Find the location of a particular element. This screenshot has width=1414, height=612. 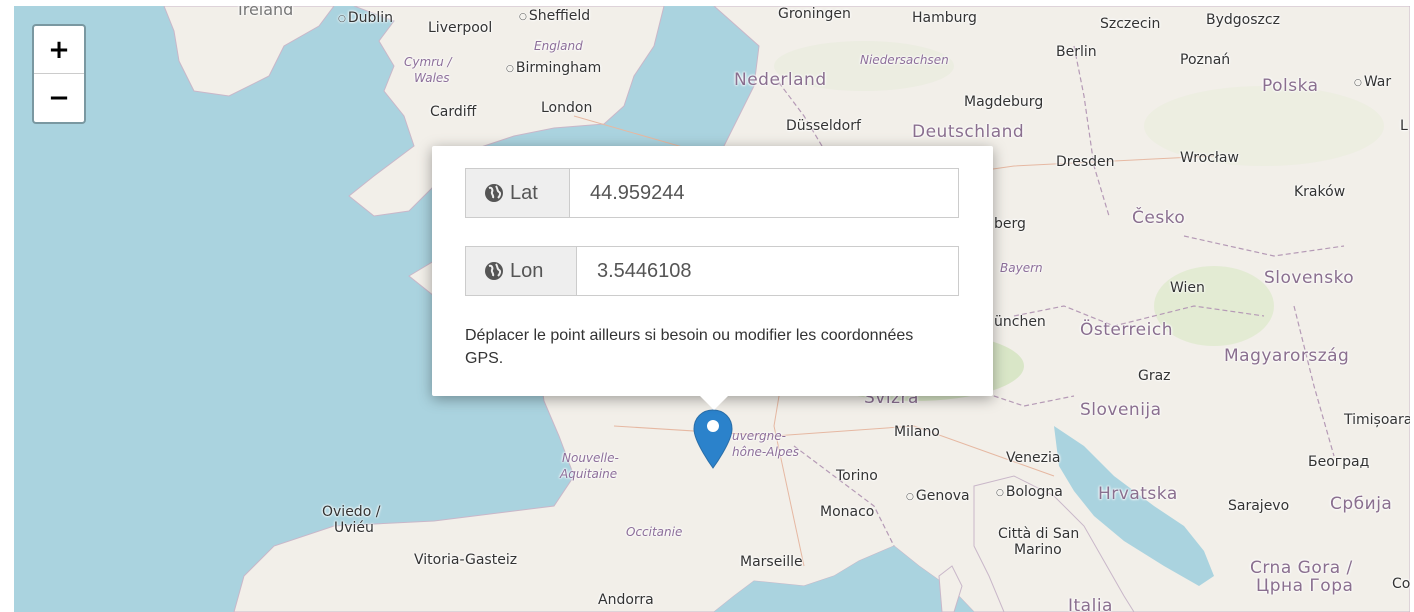

zoom-in-button: + is located at coordinates (59, 50).